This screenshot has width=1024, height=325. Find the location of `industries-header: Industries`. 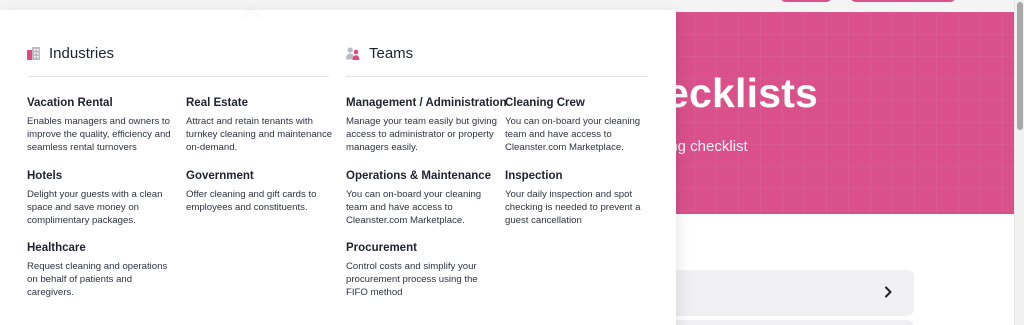

industries-header: Industries is located at coordinates (70, 53).